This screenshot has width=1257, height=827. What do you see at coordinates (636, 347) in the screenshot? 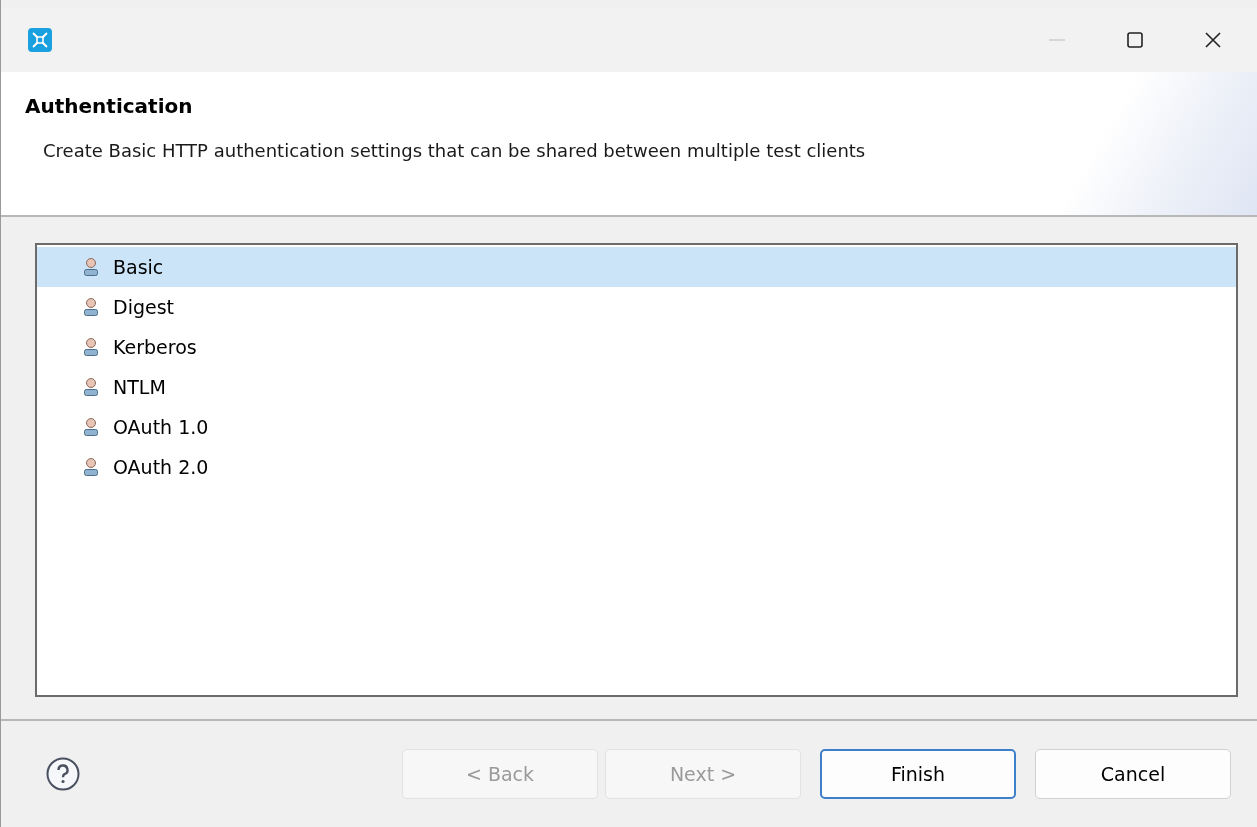
I see `list-item: Kerberos` at bounding box center [636, 347].